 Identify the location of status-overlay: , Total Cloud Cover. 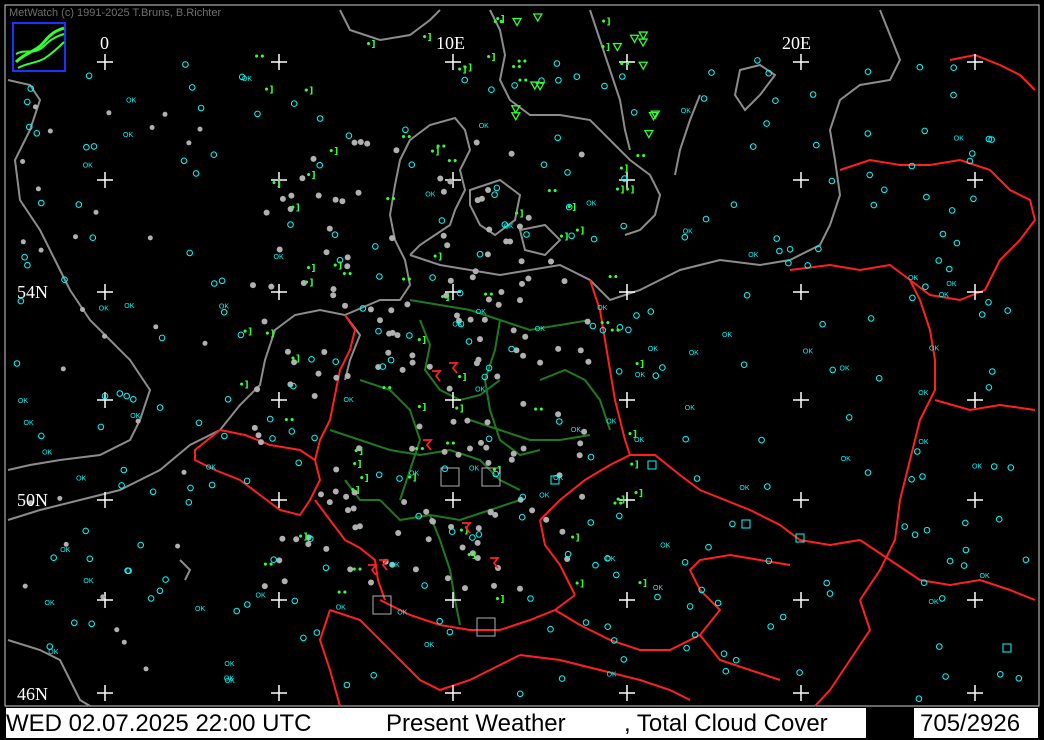
(726, 723).